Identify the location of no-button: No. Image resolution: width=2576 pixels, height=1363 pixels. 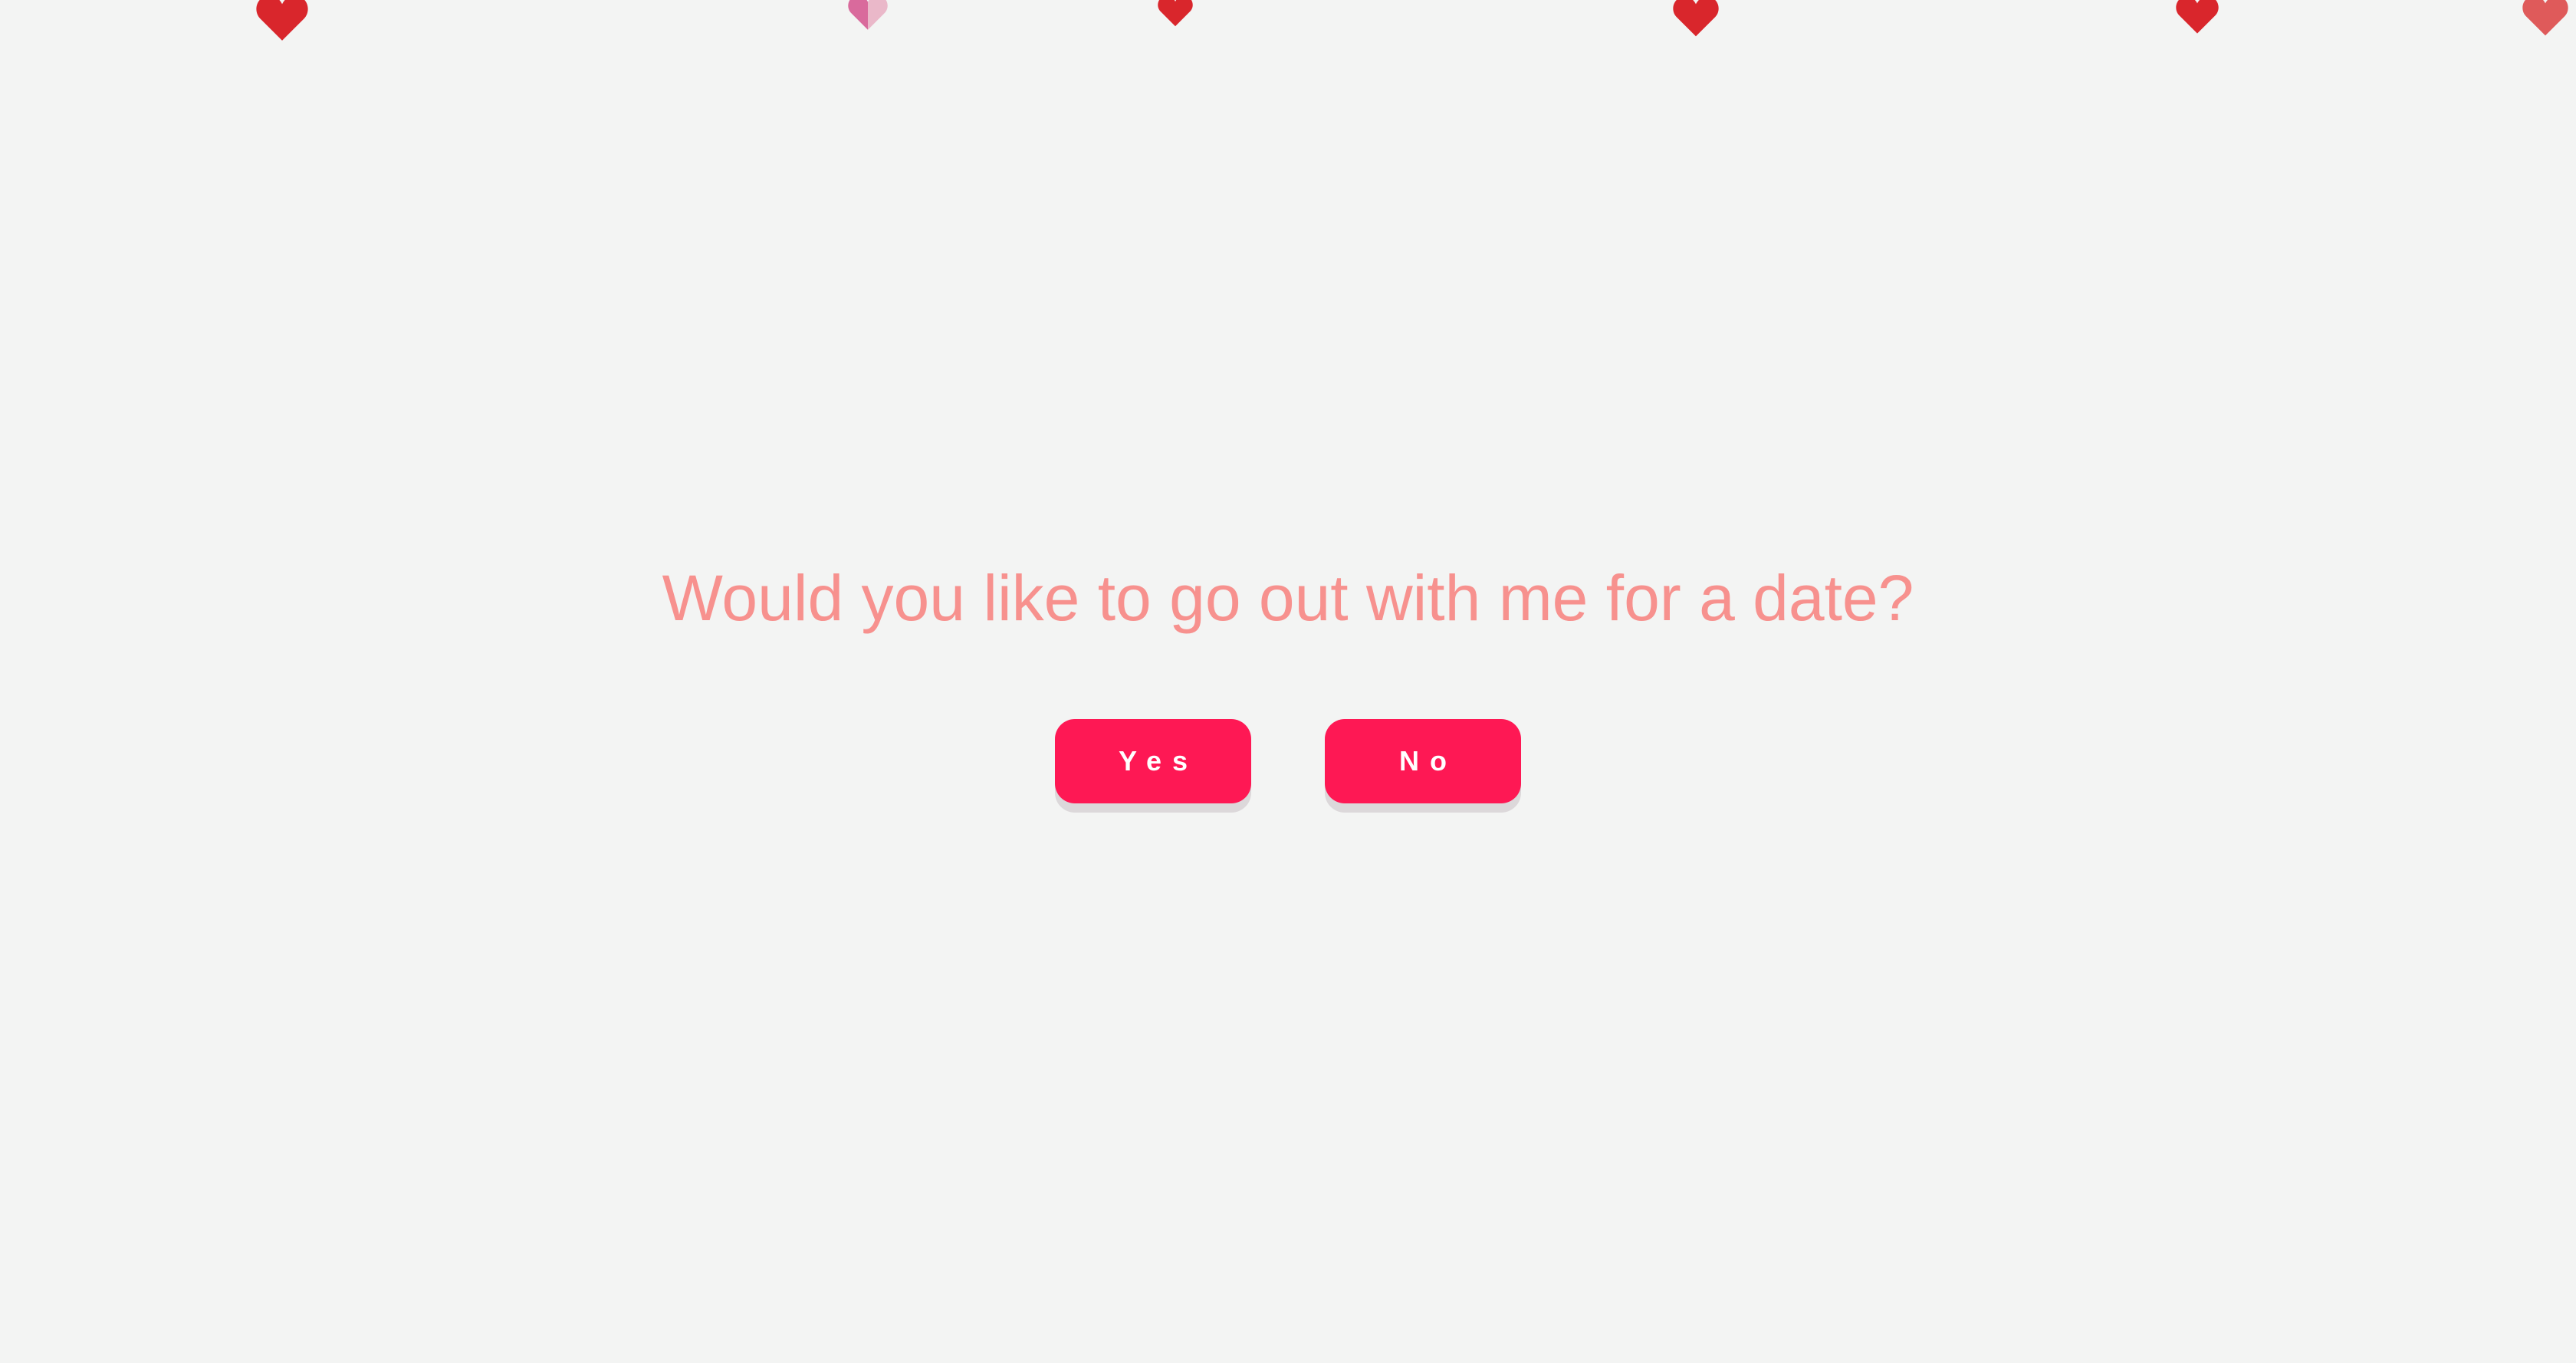
(1423, 761).